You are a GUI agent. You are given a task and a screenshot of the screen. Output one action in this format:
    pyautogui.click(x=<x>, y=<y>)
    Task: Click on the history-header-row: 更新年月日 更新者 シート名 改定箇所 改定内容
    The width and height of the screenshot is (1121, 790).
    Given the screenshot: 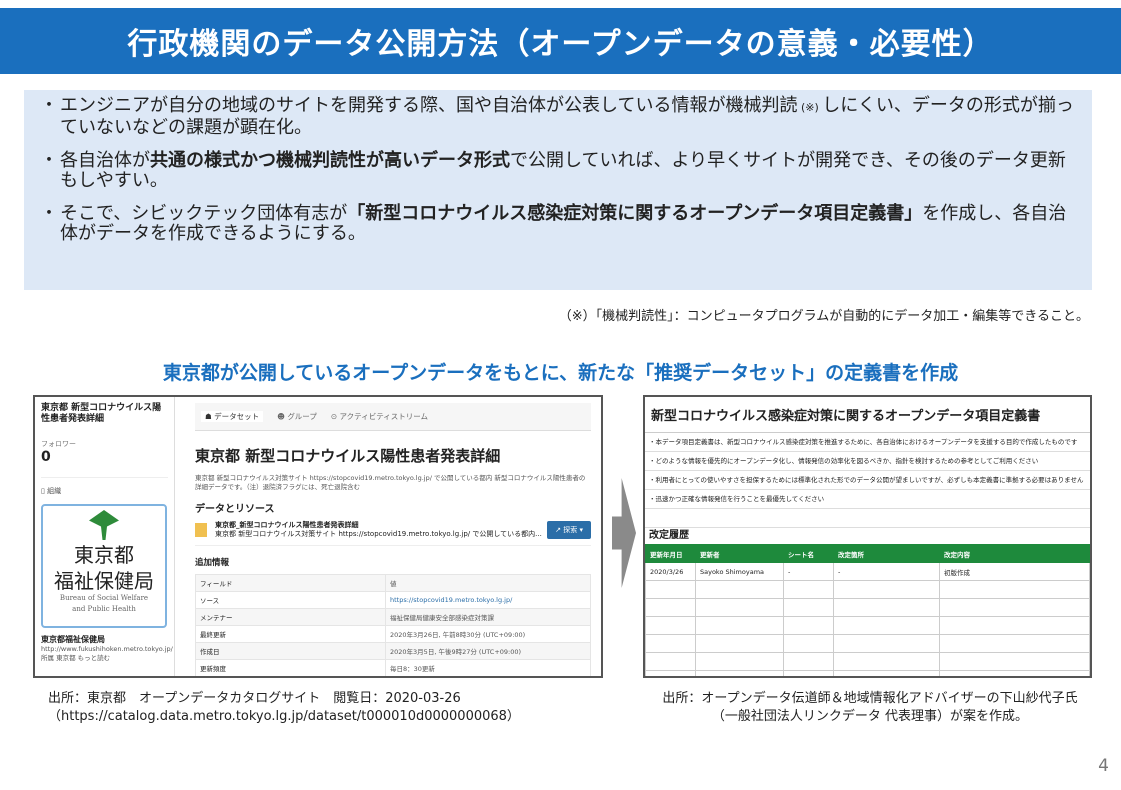 What is the action you would take?
    pyautogui.click(x=867, y=553)
    